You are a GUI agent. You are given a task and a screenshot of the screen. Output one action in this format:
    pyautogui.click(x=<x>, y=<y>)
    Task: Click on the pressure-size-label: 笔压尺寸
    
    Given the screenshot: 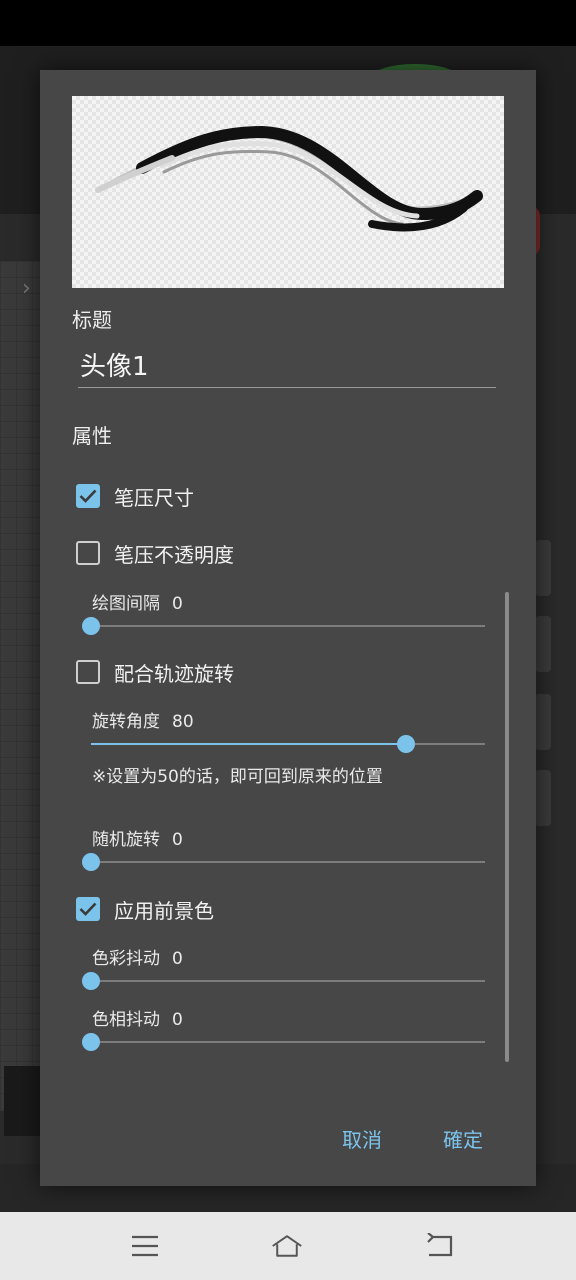 What is the action you would take?
    pyautogui.click(x=154, y=497)
    